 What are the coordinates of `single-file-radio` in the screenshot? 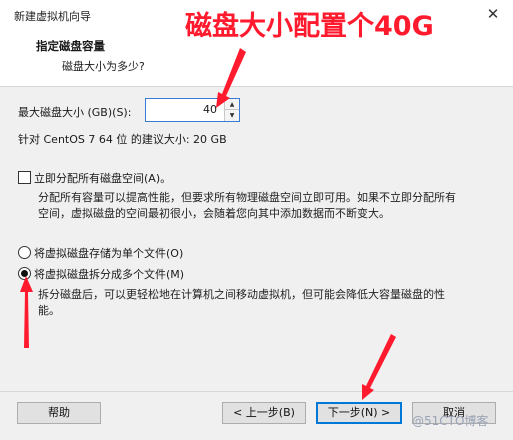 It's located at (24, 252).